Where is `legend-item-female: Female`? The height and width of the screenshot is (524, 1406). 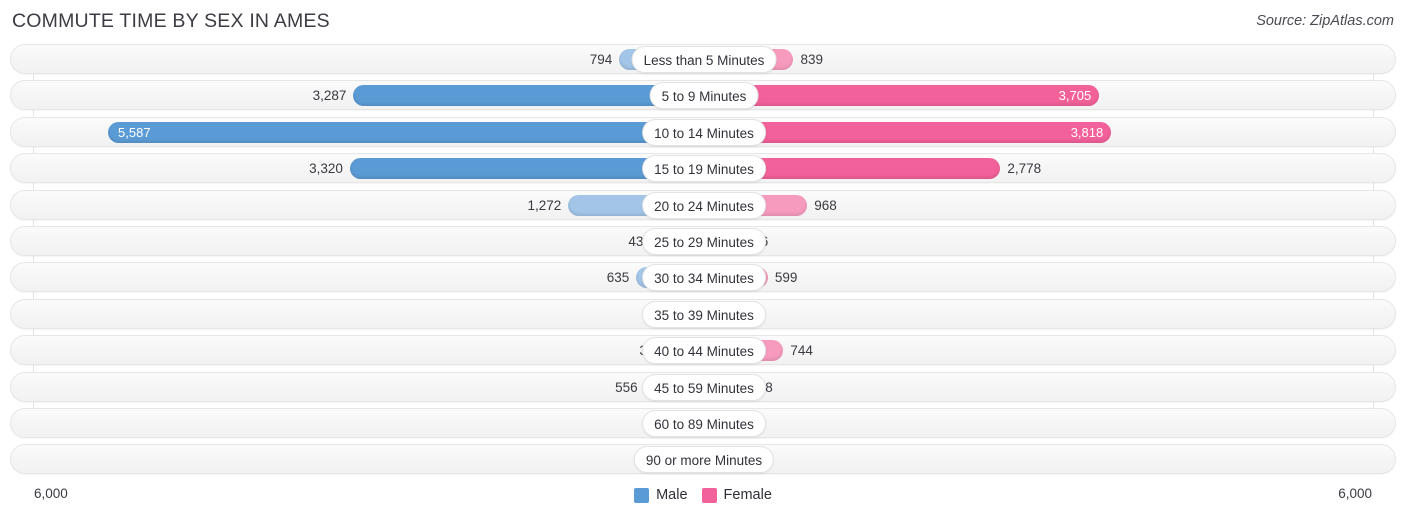
legend-item-female: Female is located at coordinates (736, 495).